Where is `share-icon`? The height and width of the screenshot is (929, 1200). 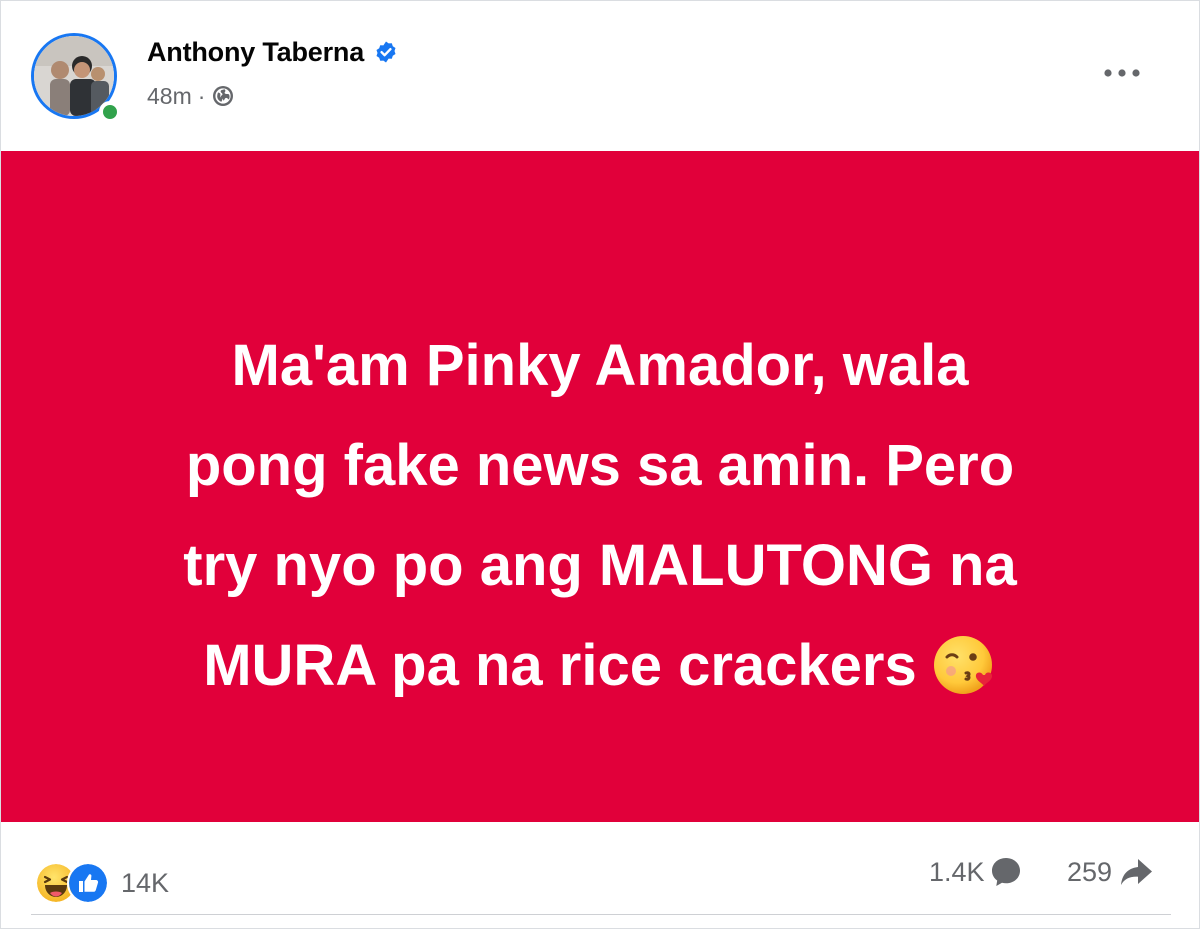 share-icon is located at coordinates (1137, 872).